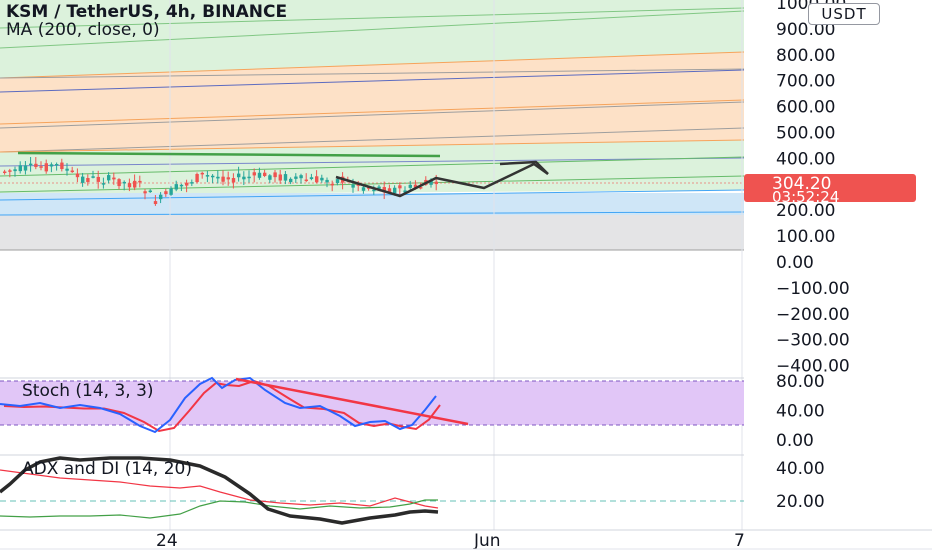 The image size is (932, 550). Describe the element at coordinates (813, 289) in the screenshot. I see `price-tick-label: −100.00` at that location.